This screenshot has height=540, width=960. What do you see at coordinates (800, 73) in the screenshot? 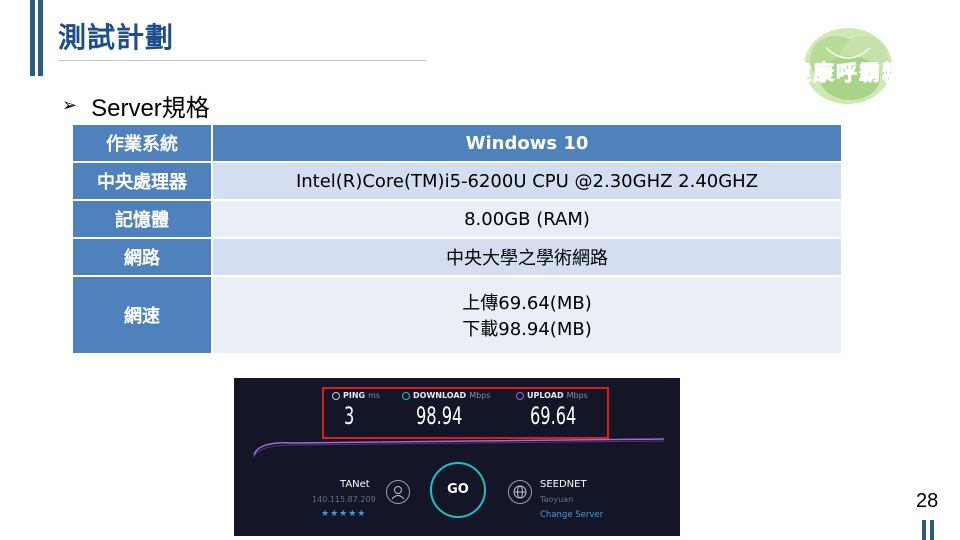
I see `svg-text: 健` at bounding box center [800, 73].